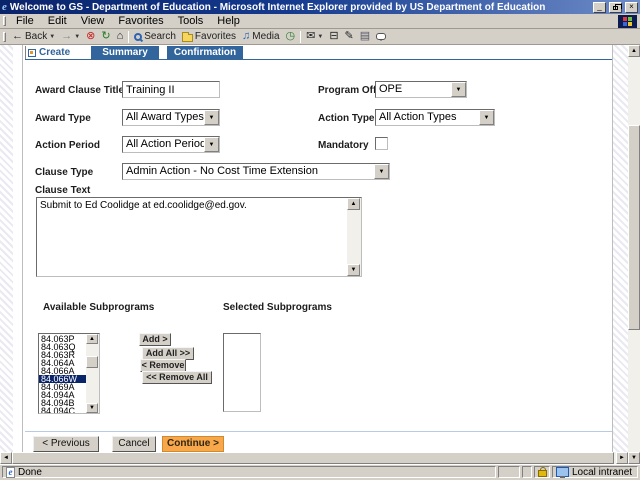  I want to click on award-type-label: Award Type, so click(63, 118).